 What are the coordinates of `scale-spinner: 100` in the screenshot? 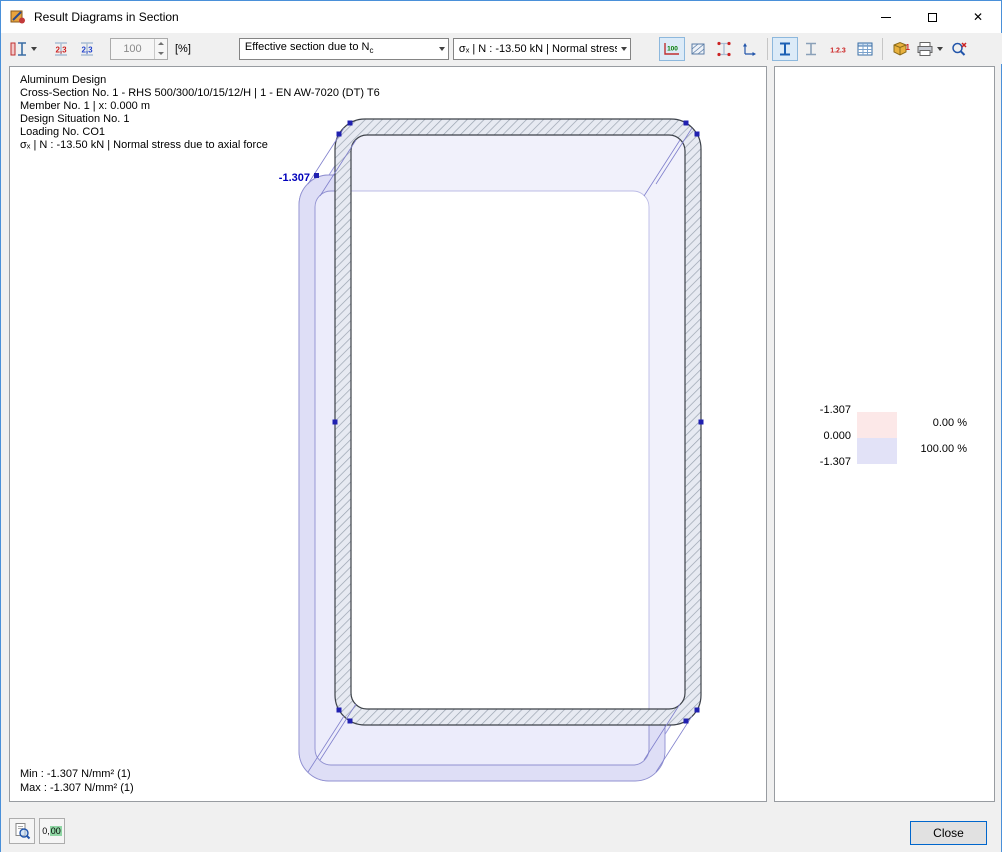 It's located at (139, 48).